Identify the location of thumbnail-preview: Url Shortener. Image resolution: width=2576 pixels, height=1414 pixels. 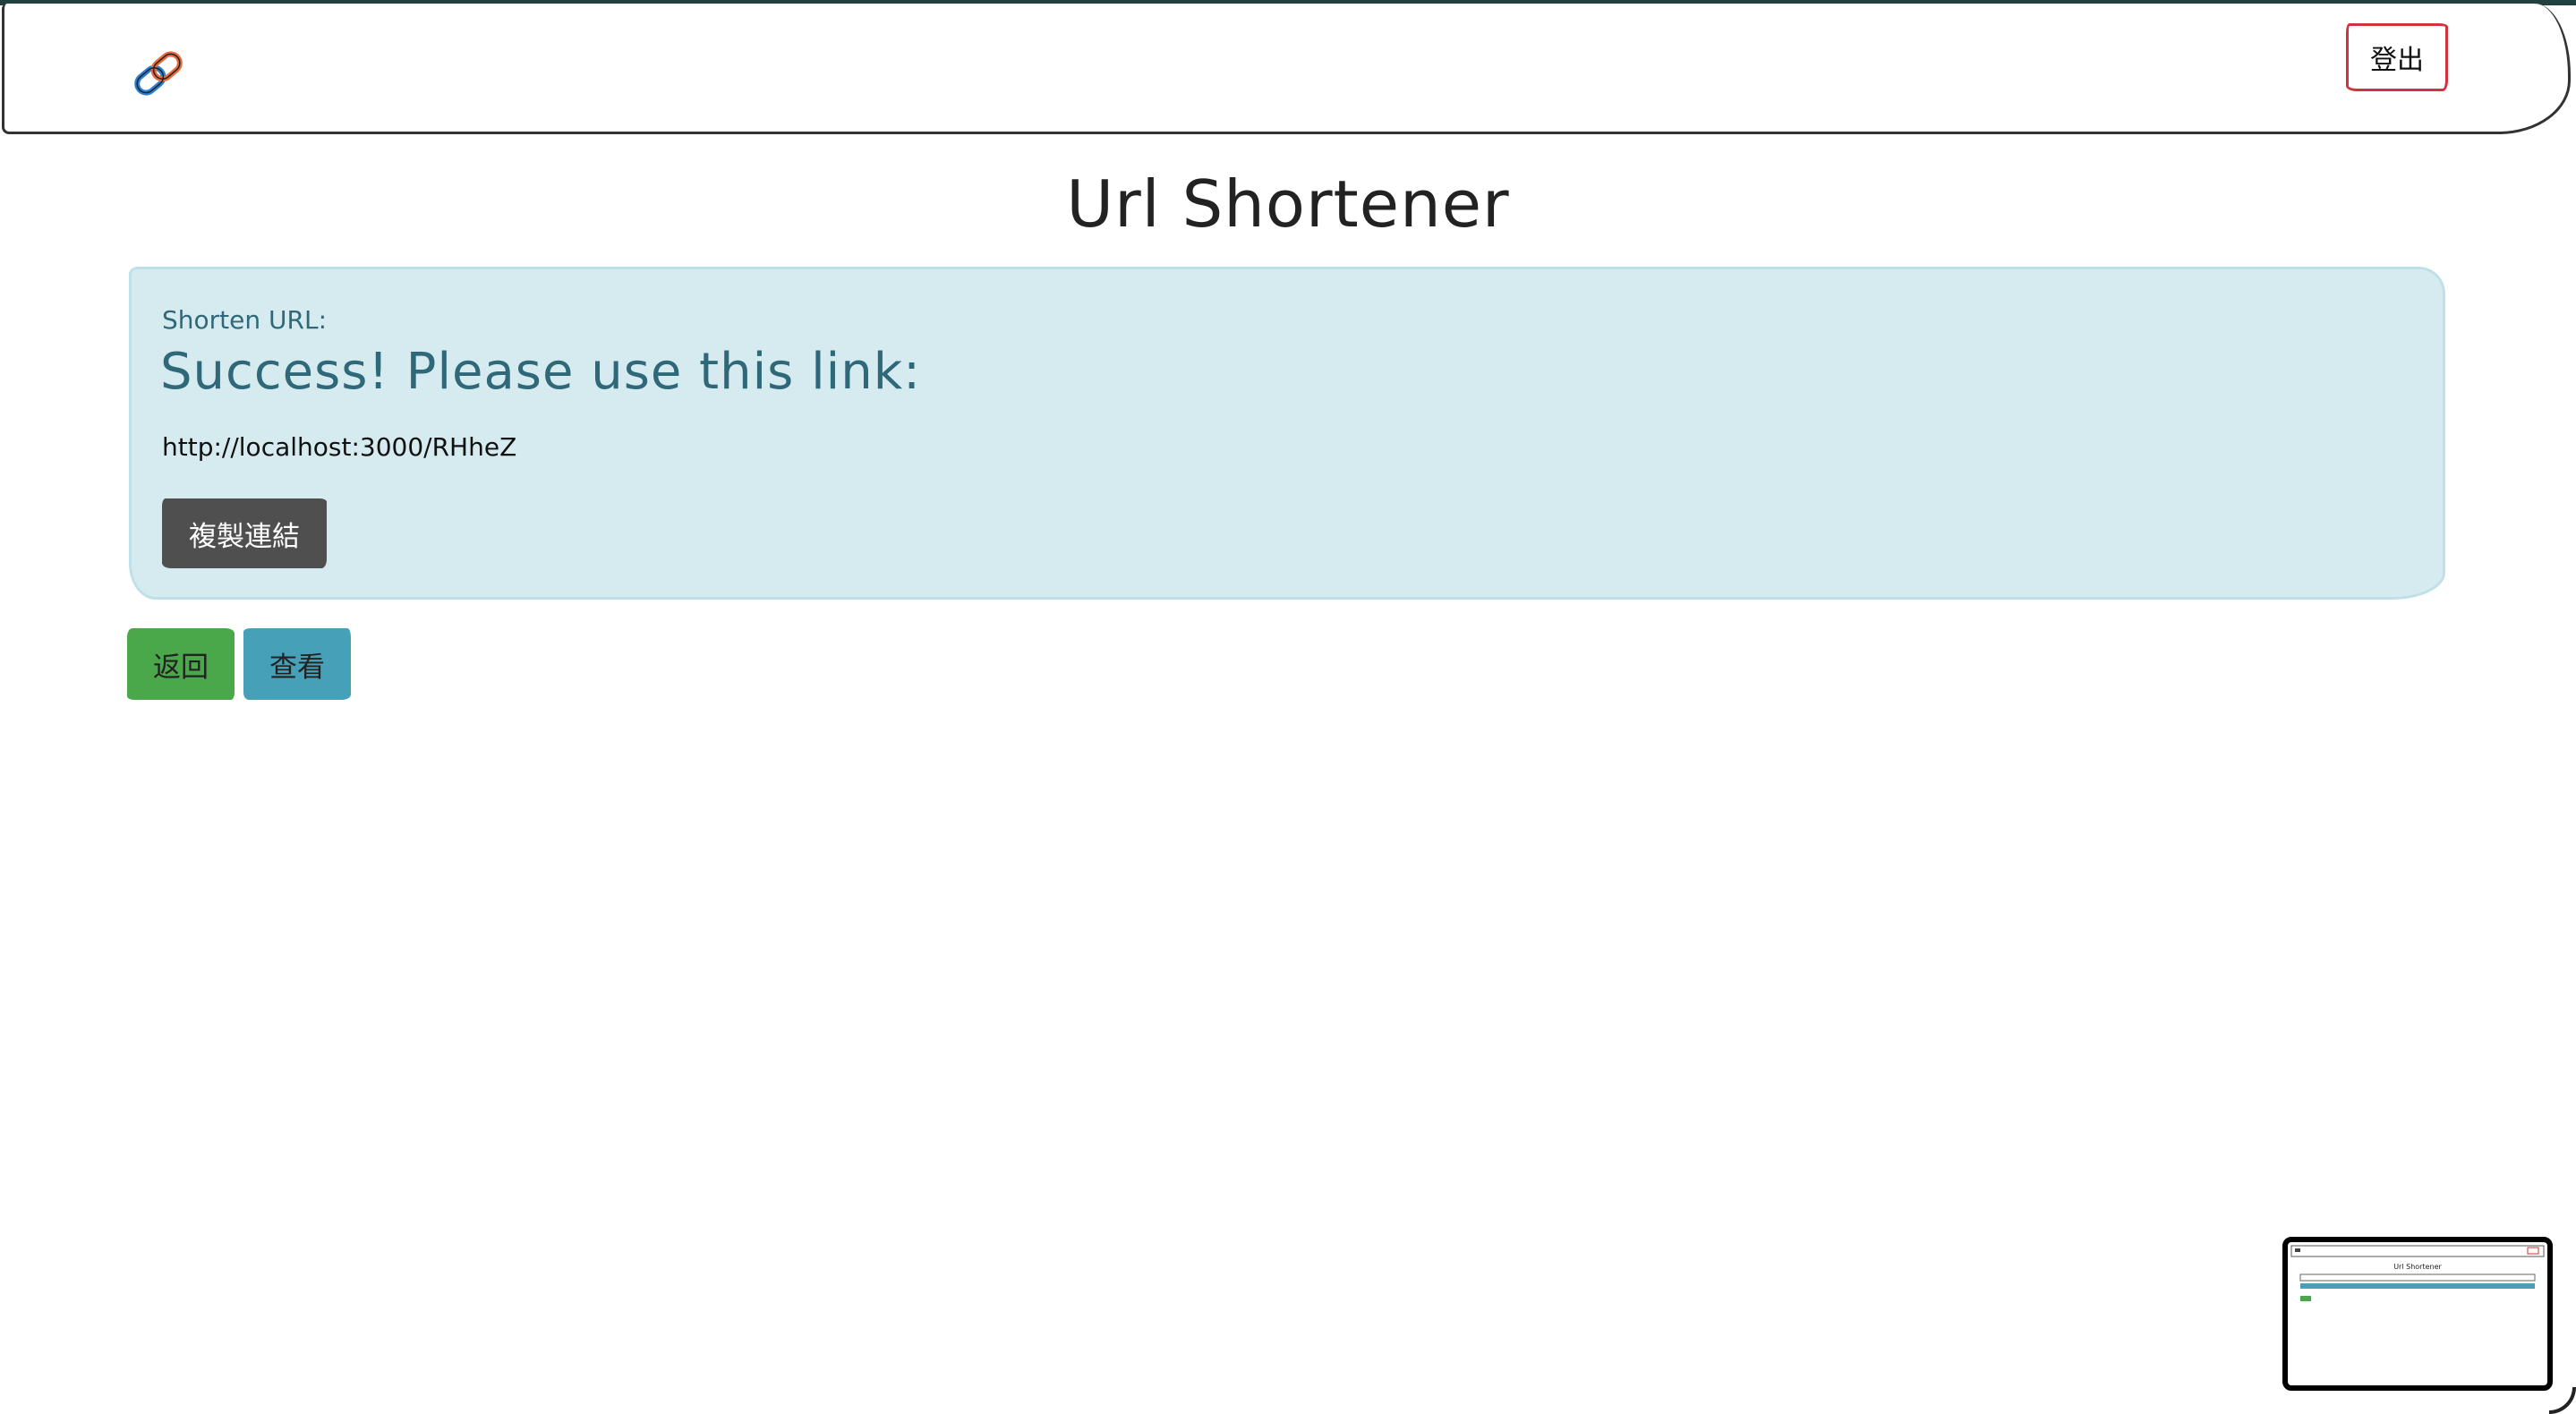
(2417, 1273).